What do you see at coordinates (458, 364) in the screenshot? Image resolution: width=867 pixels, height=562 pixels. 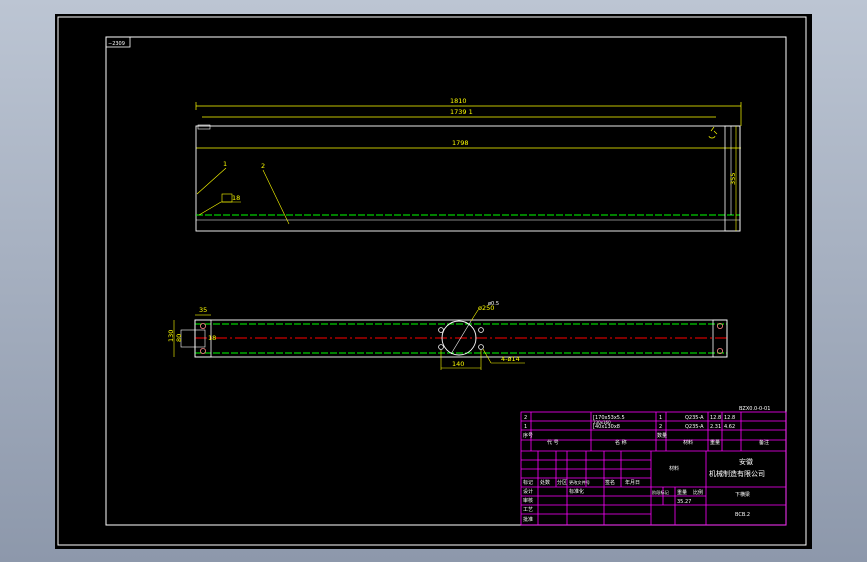 I see `dim-bolt-spacing: 140` at bounding box center [458, 364].